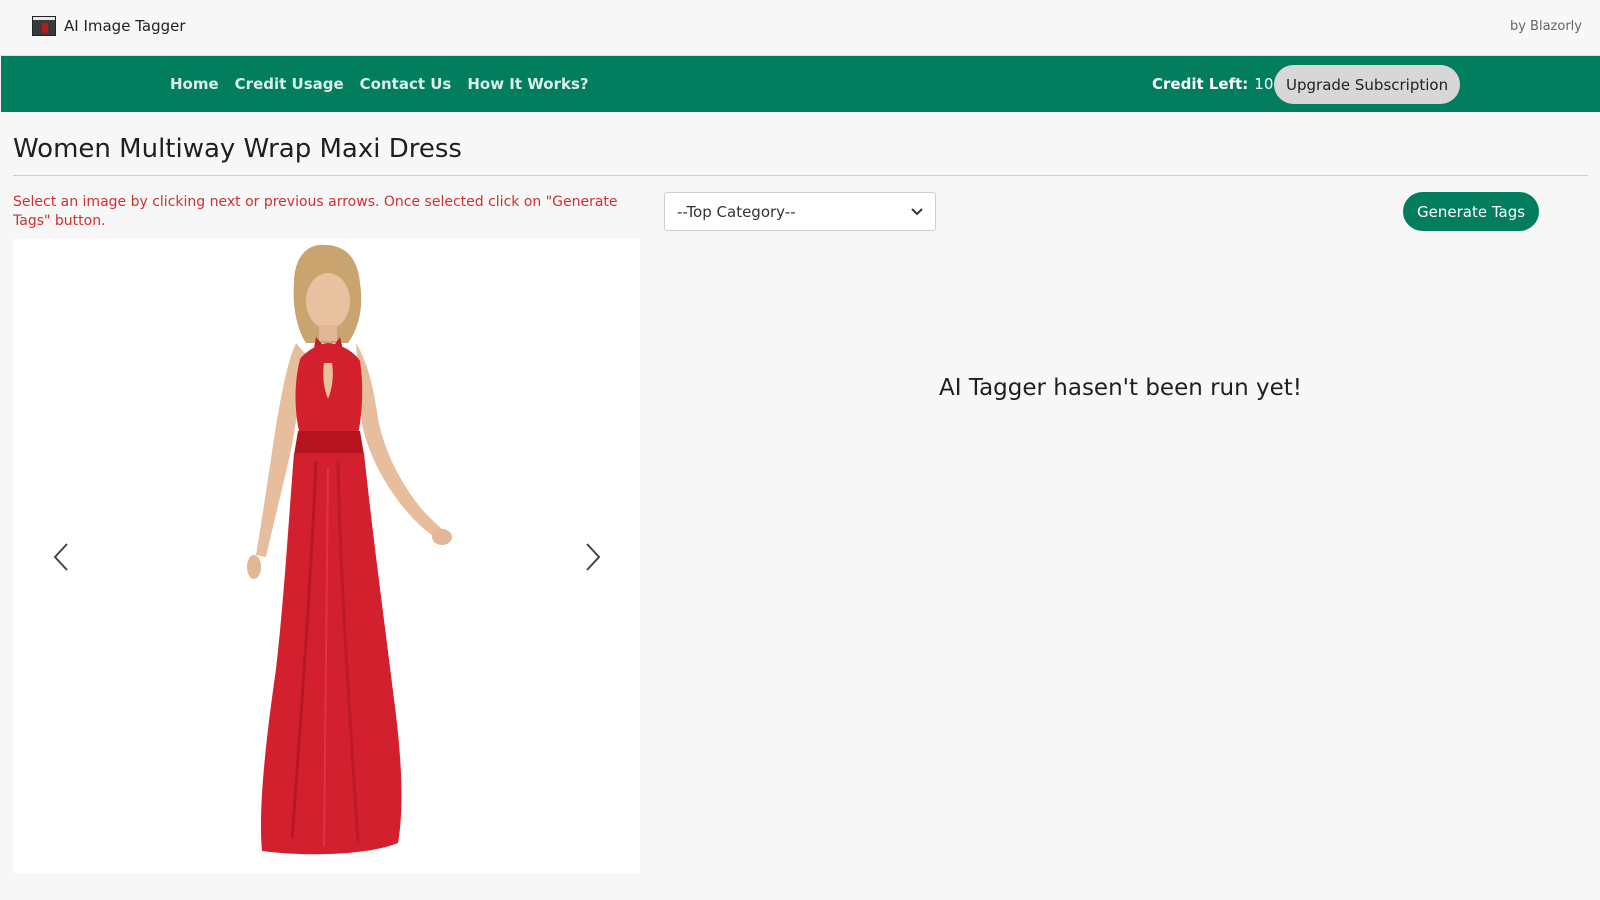 This screenshot has width=1600, height=900. What do you see at coordinates (125, 26) in the screenshot?
I see `app-name: AI Image Tagger` at bounding box center [125, 26].